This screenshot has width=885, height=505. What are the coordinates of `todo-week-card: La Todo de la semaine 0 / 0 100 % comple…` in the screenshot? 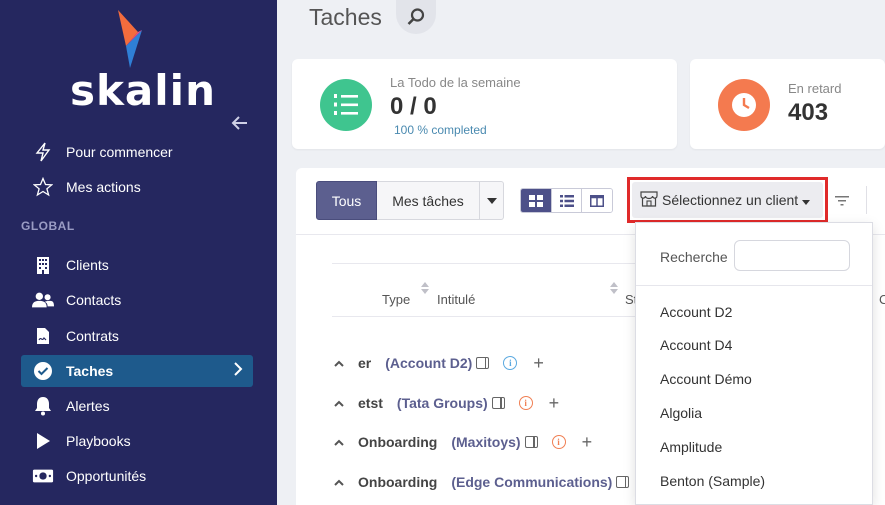 It's located at (484, 104).